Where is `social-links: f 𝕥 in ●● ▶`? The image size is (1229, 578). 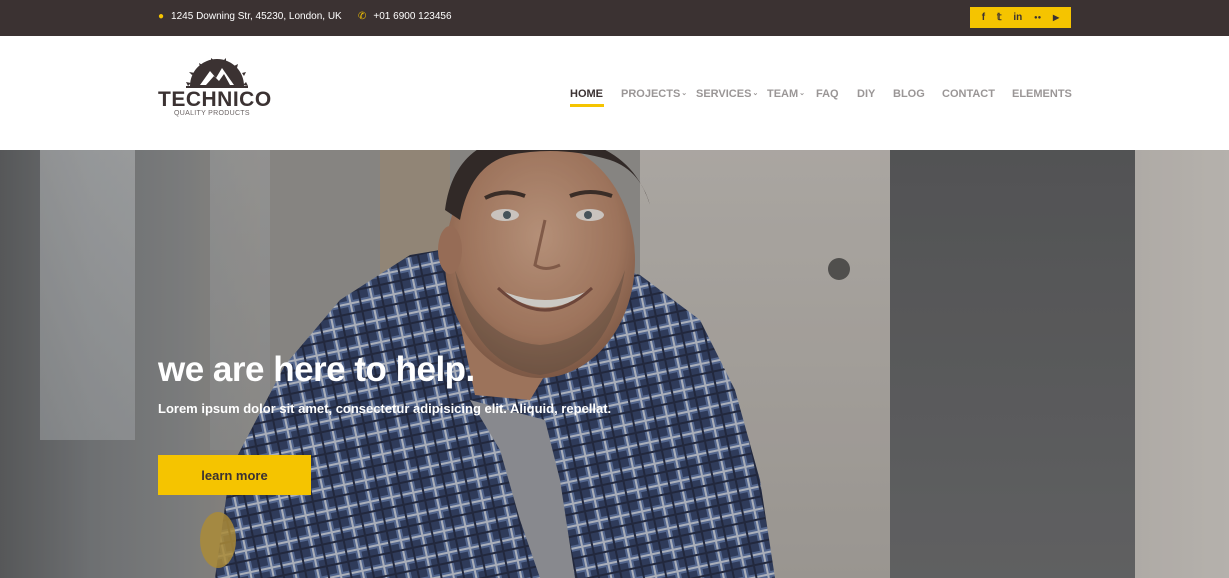 social-links: f 𝕥 in ●● ▶ is located at coordinates (1020, 17).